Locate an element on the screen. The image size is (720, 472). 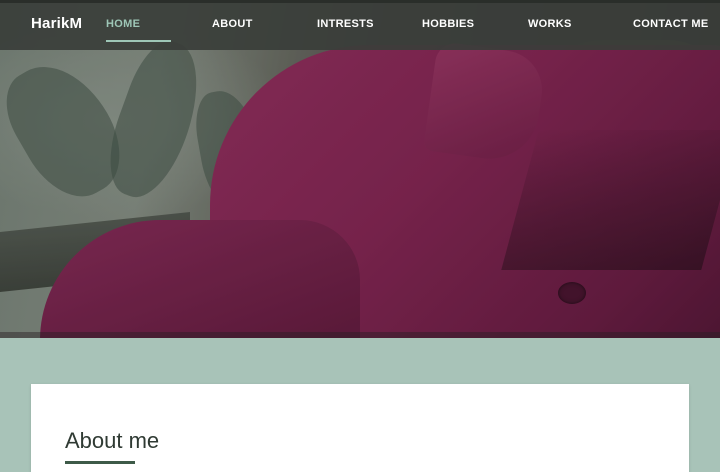
nav-contact-me: CONTACT ME is located at coordinates (671, 24).